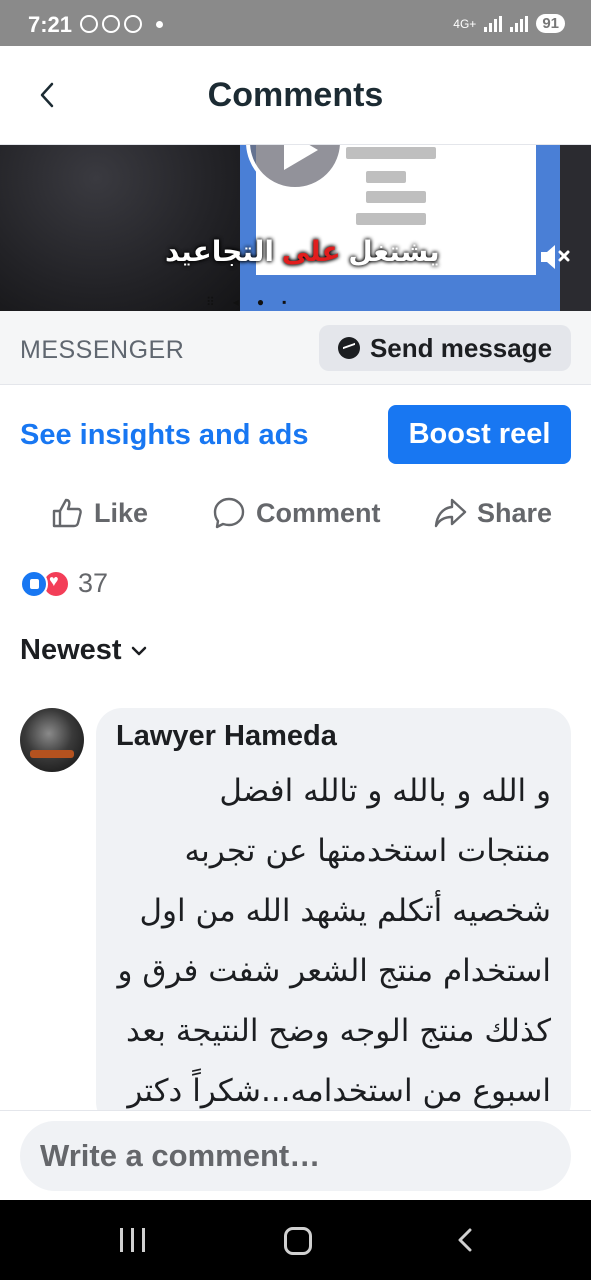  What do you see at coordinates (465, 23) in the screenshot?
I see `network-type: 4G+` at bounding box center [465, 23].